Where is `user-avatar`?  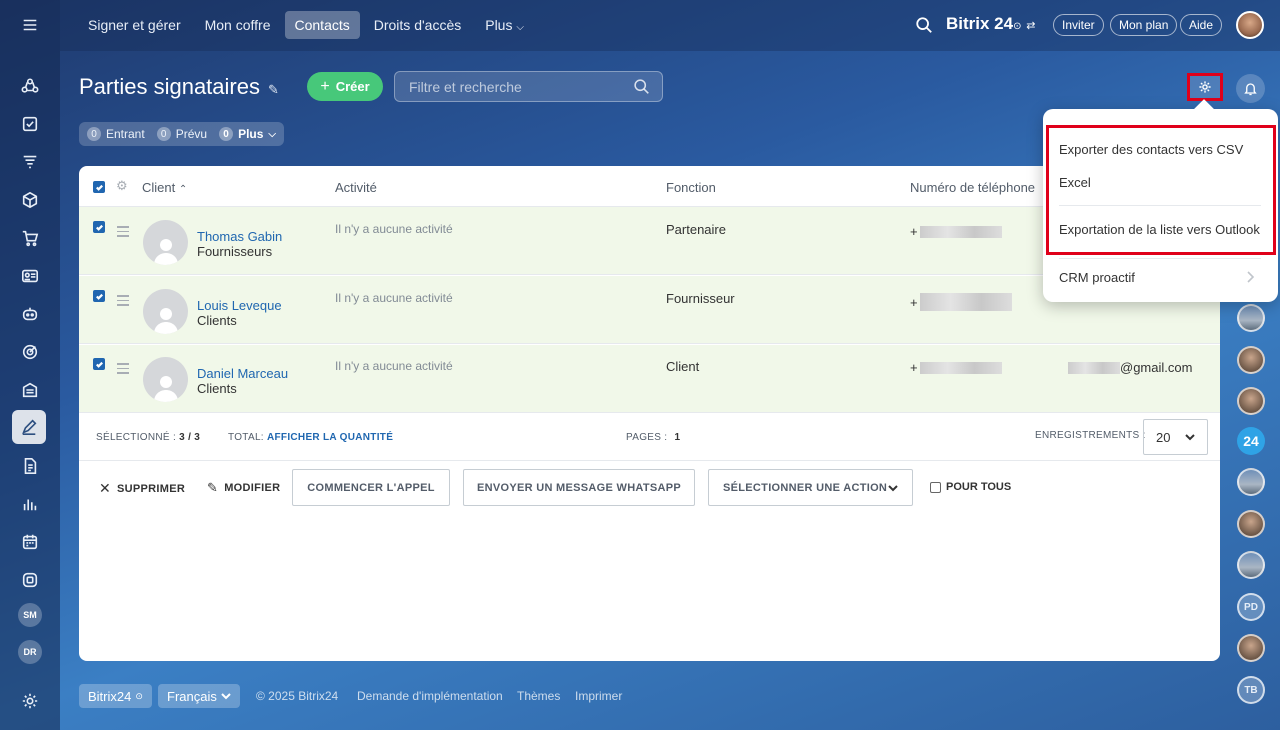 user-avatar is located at coordinates (1250, 25).